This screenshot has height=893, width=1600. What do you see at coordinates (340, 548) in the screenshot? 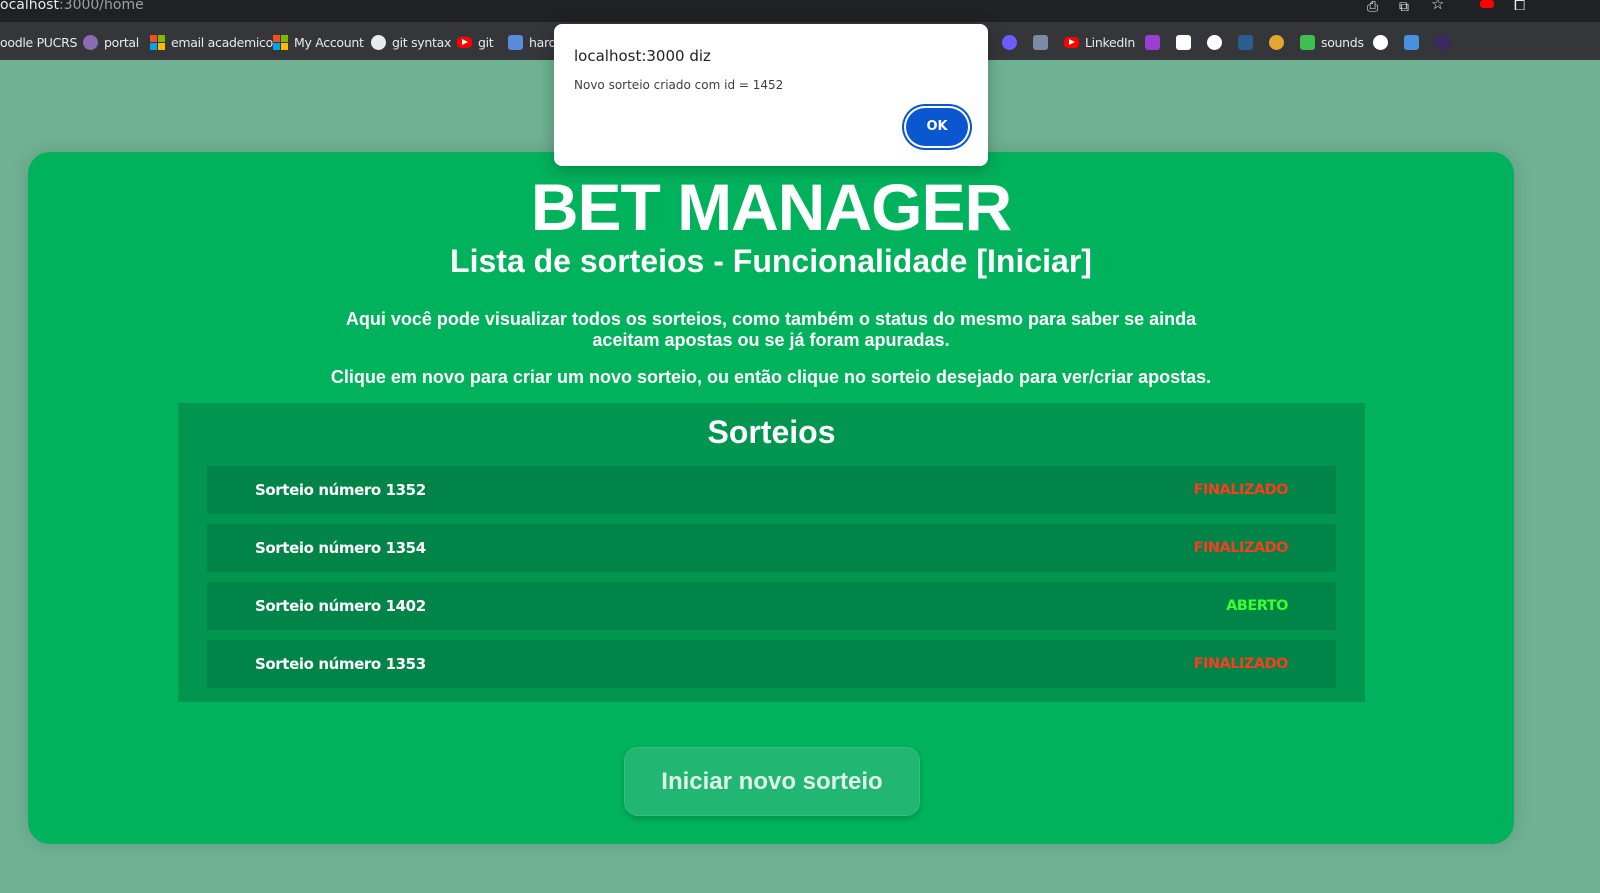
I see `draw-name: Sorteio número 1354` at bounding box center [340, 548].